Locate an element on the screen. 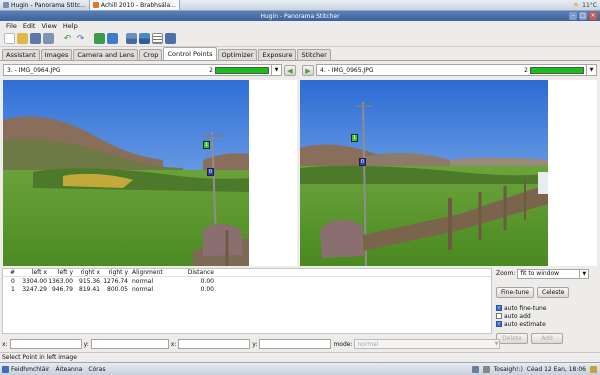  menu-help: Help is located at coordinates (70, 26).